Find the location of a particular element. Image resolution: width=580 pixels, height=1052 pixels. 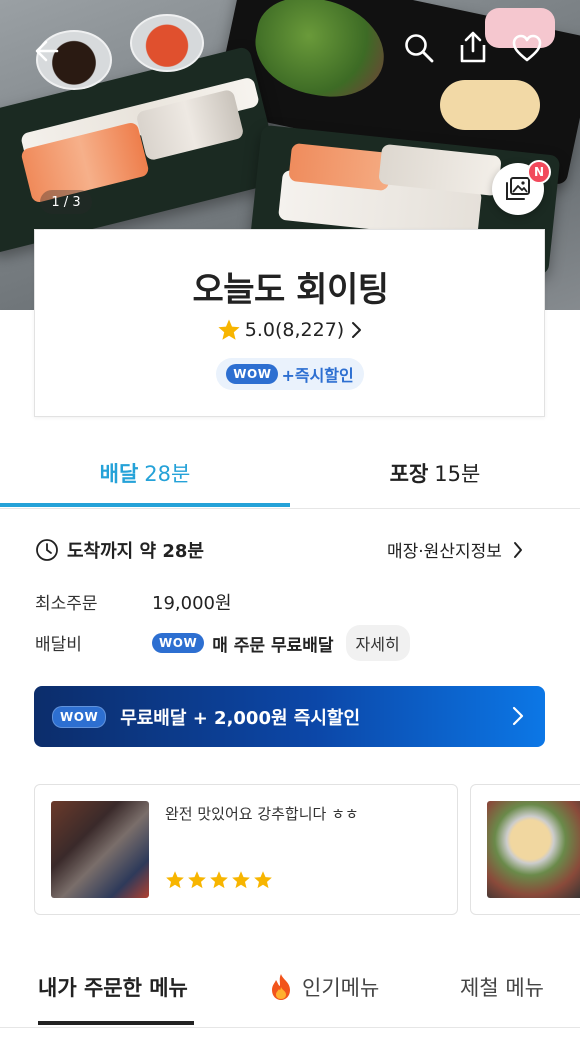

fee-detail-button: 자세히 is located at coordinates (377, 643).